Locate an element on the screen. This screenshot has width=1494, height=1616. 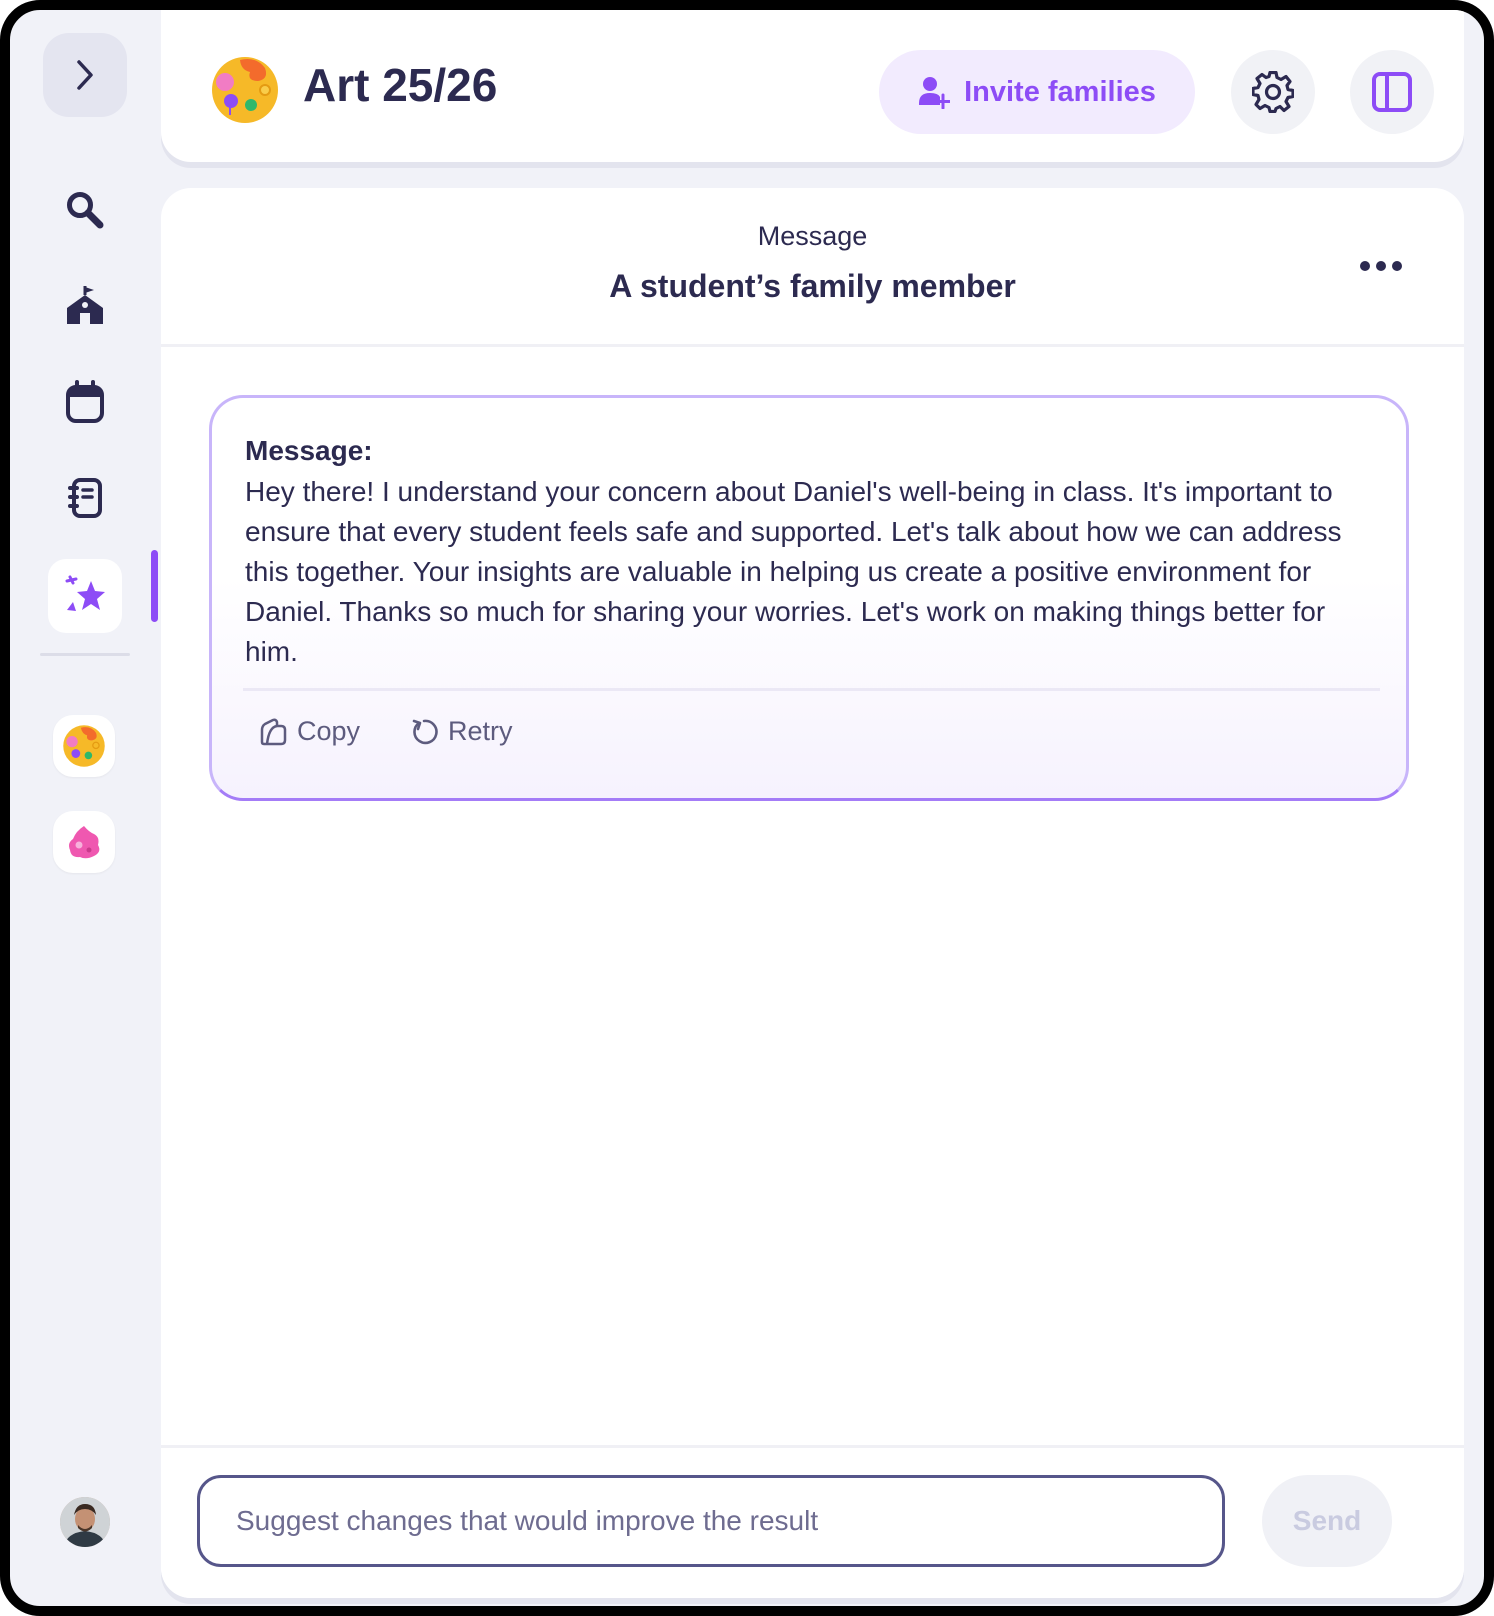
retry-icon is located at coordinates (425, 731).